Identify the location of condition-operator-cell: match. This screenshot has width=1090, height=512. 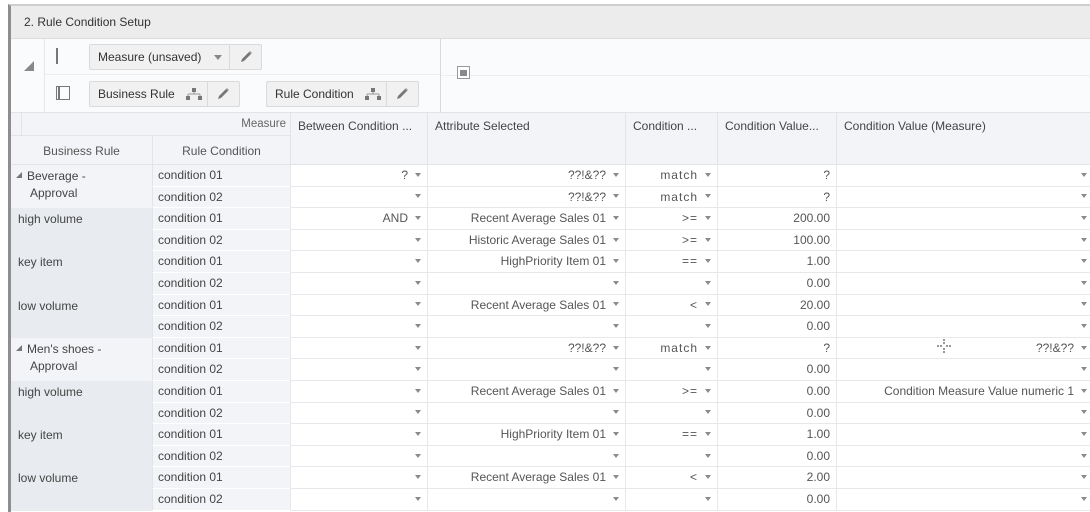
(671, 176).